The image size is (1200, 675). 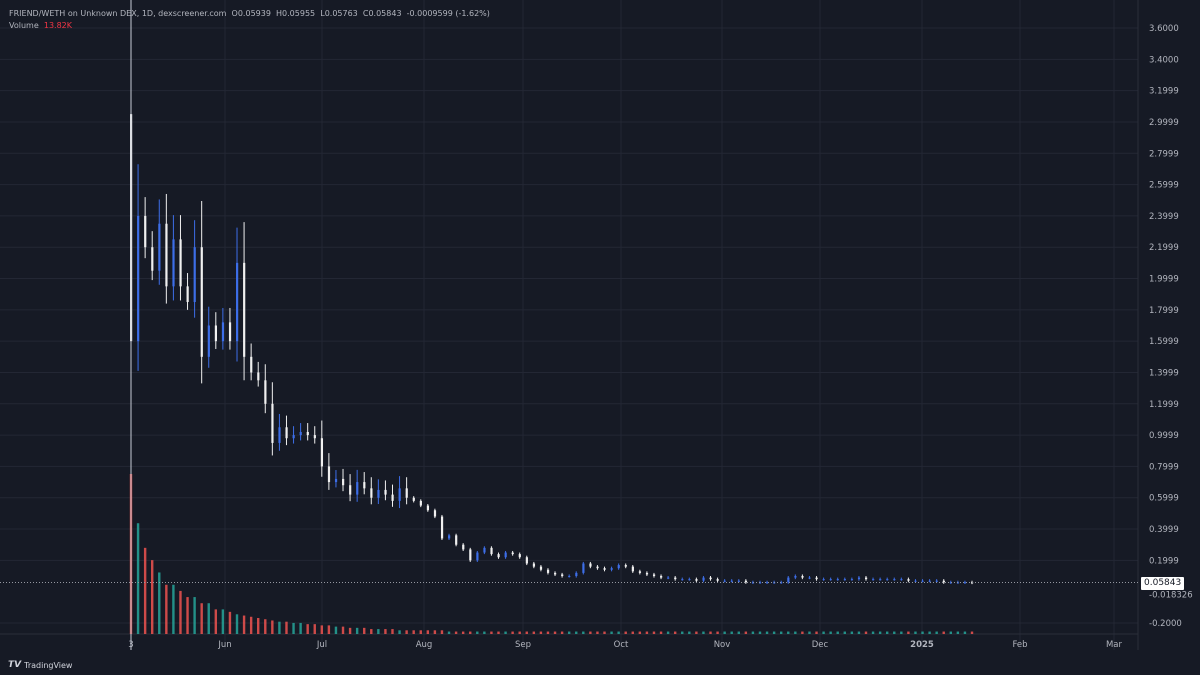 What do you see at coordinates (147, 13) in the screenshot?
I see `legend-interval: 1D` at bounding box center [147, 13].